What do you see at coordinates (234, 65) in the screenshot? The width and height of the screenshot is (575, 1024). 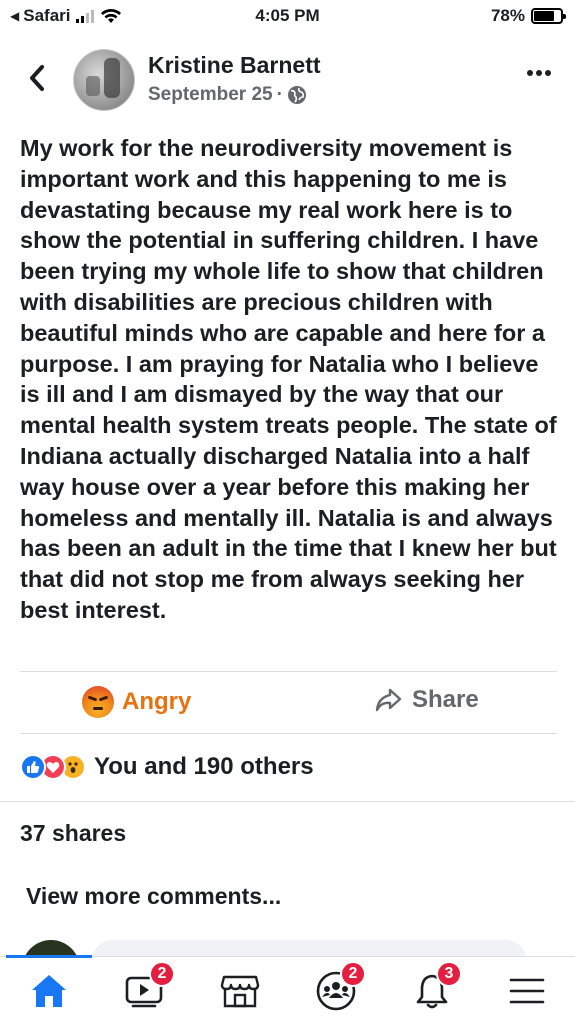 I see `author-name: Kristine Barnett` at bounding box center [234, 65].